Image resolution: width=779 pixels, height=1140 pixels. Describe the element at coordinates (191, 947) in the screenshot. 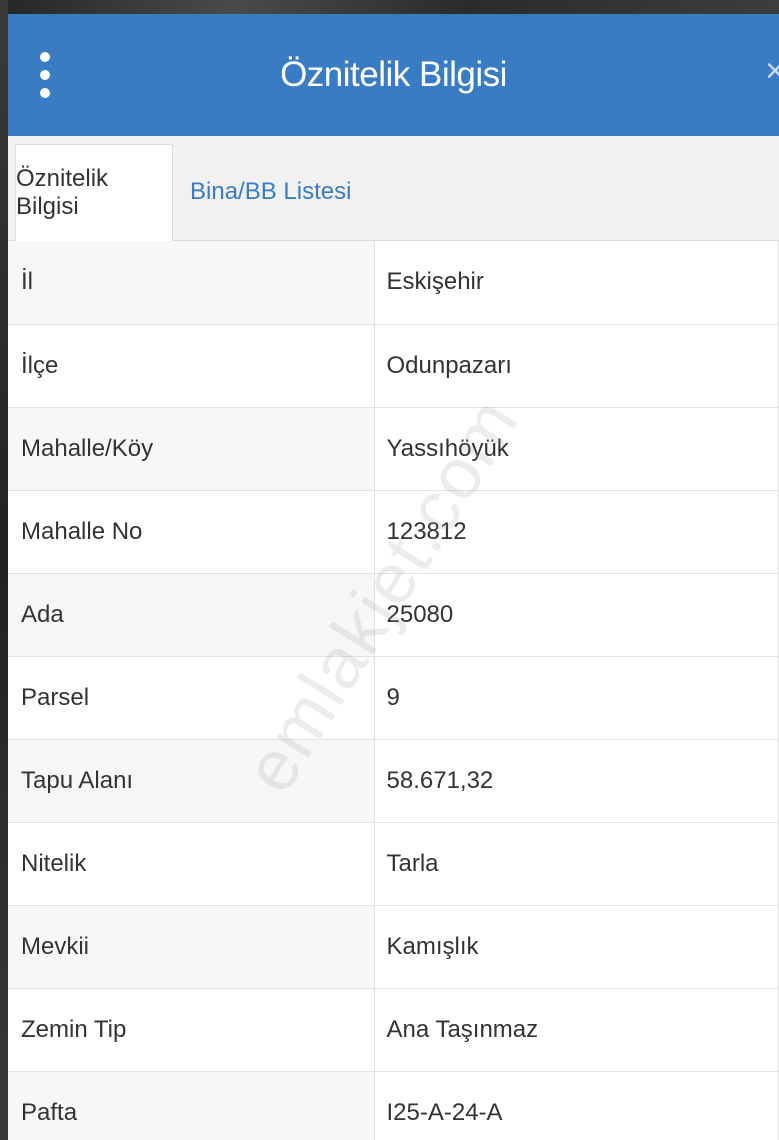

I see `attribute-key: Mevkii` at that location.